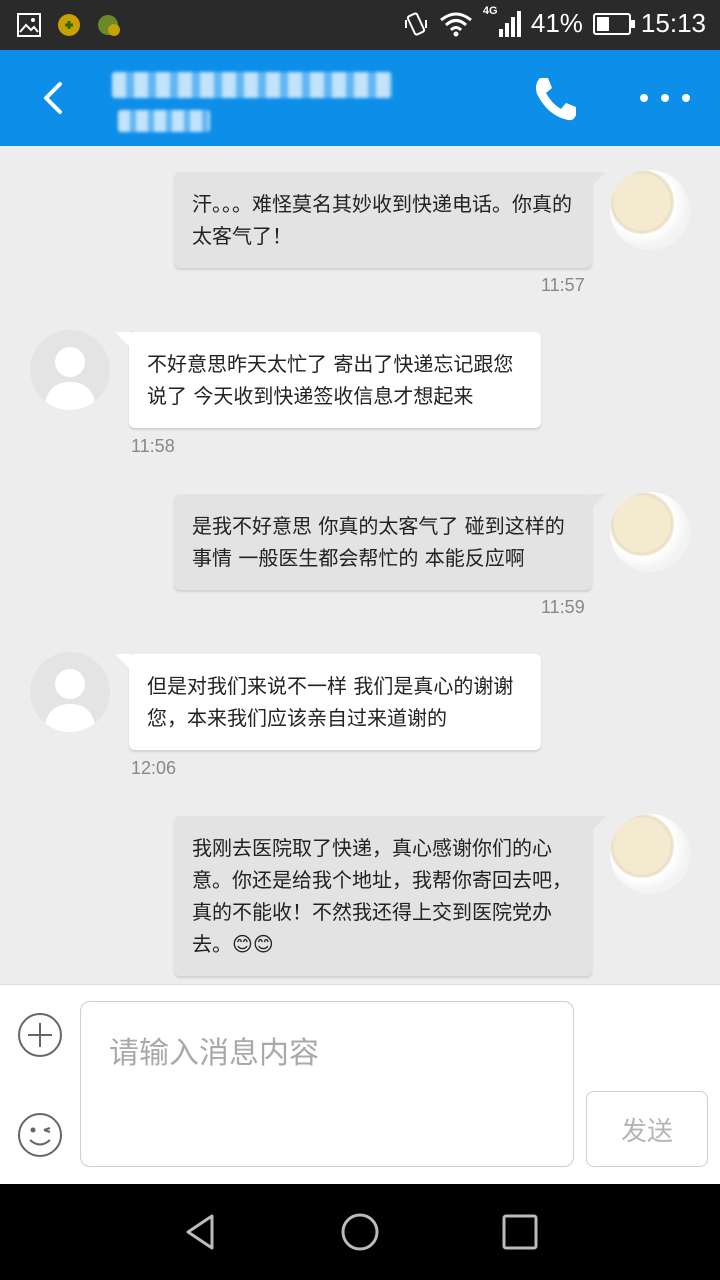 This screenshot has width=720, height=1280. What do you see at coordinates (647, 1129) in the screenshot?
I see `send-button: 发送` at bounding box center [647, 1129].